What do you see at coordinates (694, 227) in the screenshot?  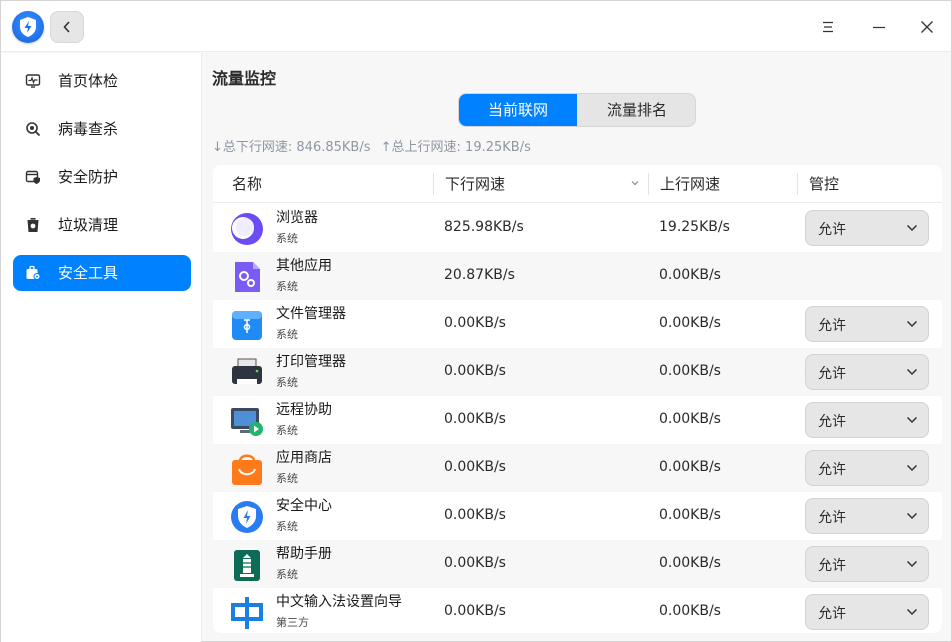 I see `upload-speed: 19.25KB/s` at bounding box center [694, 227].